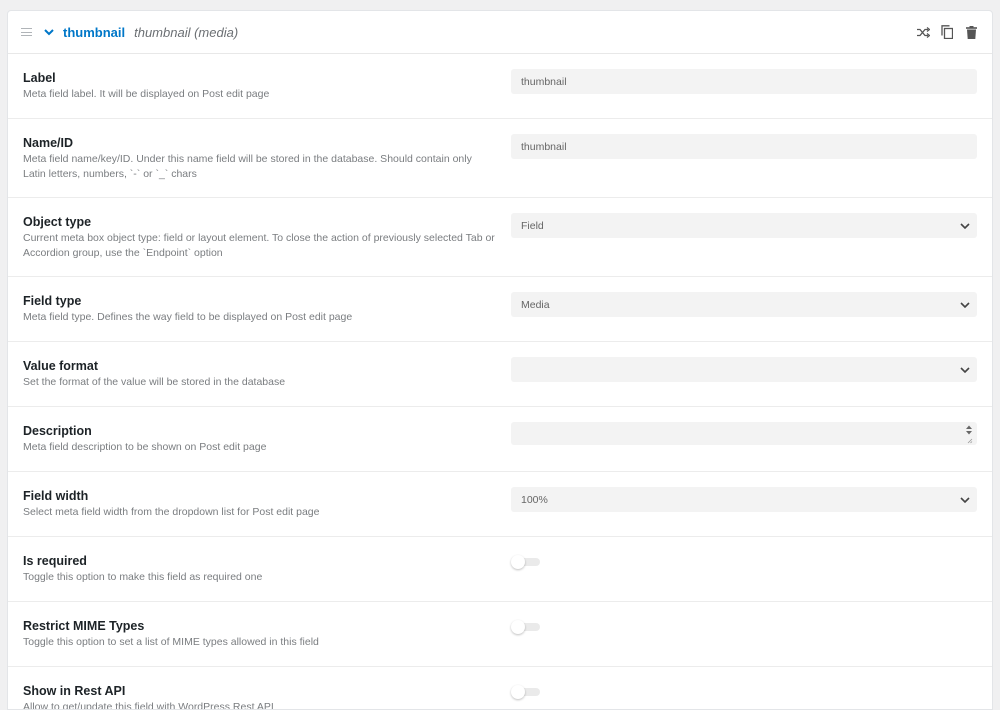 The width and height of the screenshot is (1000, 710). Describe the element at coordinates (57, 222) in the screenshot. I see `object-type-title: Object type` at that location.